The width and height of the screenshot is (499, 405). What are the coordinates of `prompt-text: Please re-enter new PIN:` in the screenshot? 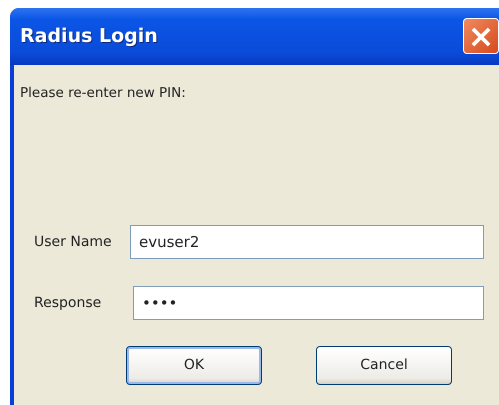 It's located at (103, 93).